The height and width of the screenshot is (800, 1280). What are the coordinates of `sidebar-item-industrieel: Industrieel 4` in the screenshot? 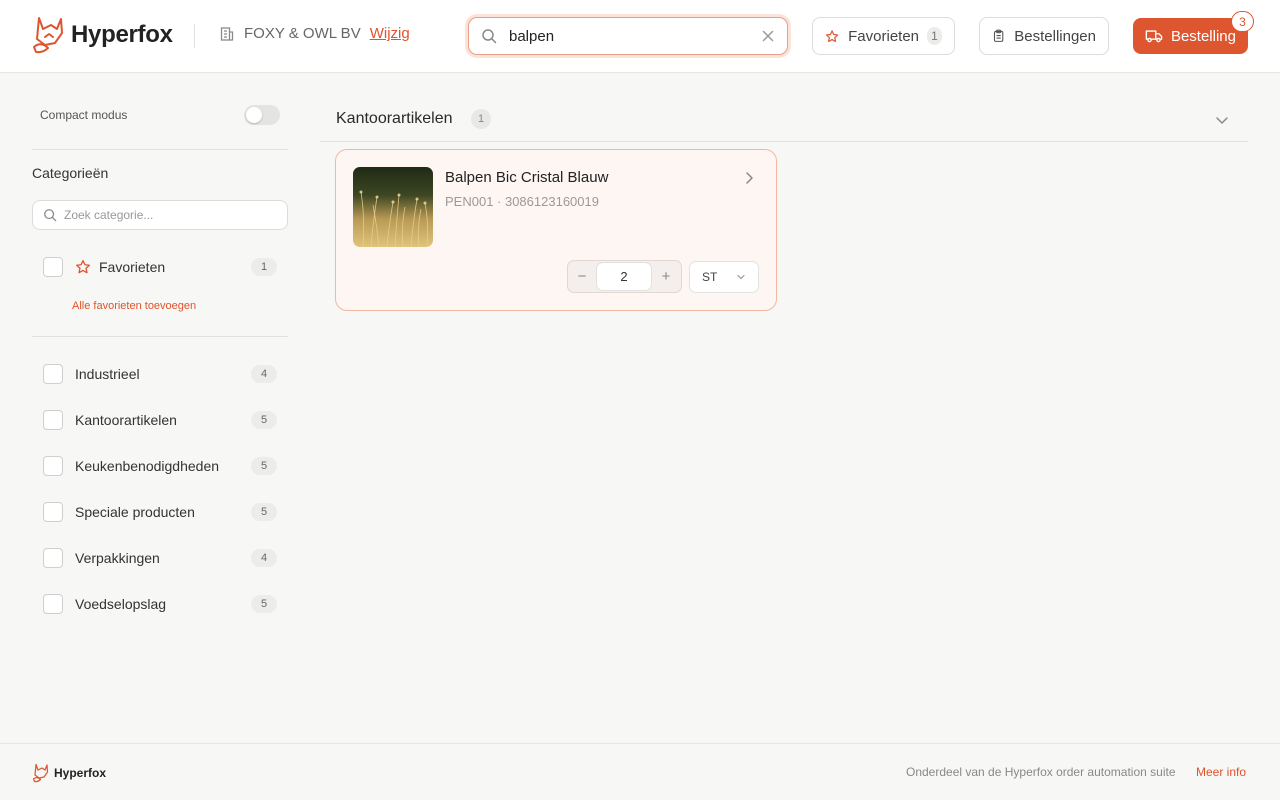 It's located at (160, 374).